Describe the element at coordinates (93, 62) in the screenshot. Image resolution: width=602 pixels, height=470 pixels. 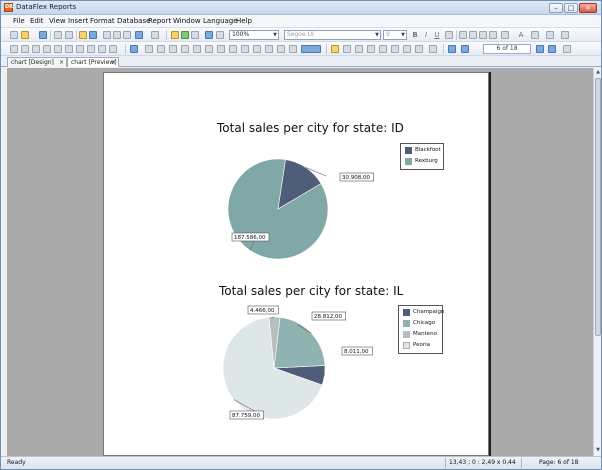
I see `tab-chart-preview: chart [Preview] ×` at that location.